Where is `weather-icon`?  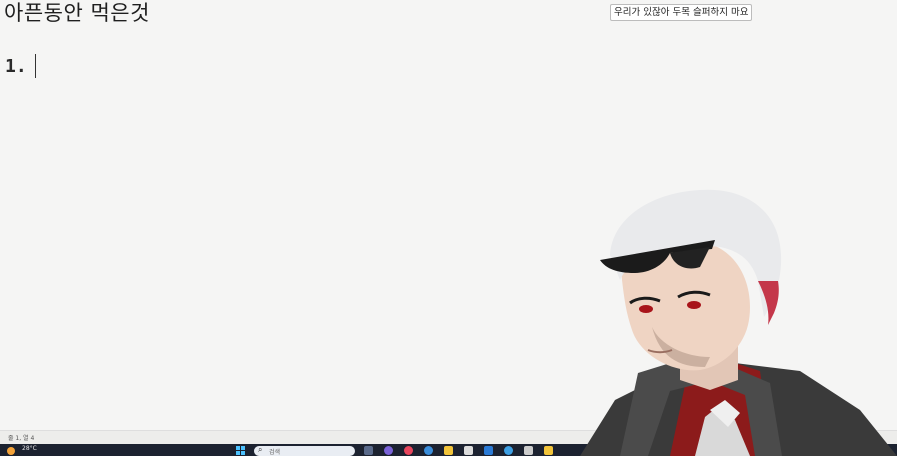 weather-icon is located at coordinates (11, 451).